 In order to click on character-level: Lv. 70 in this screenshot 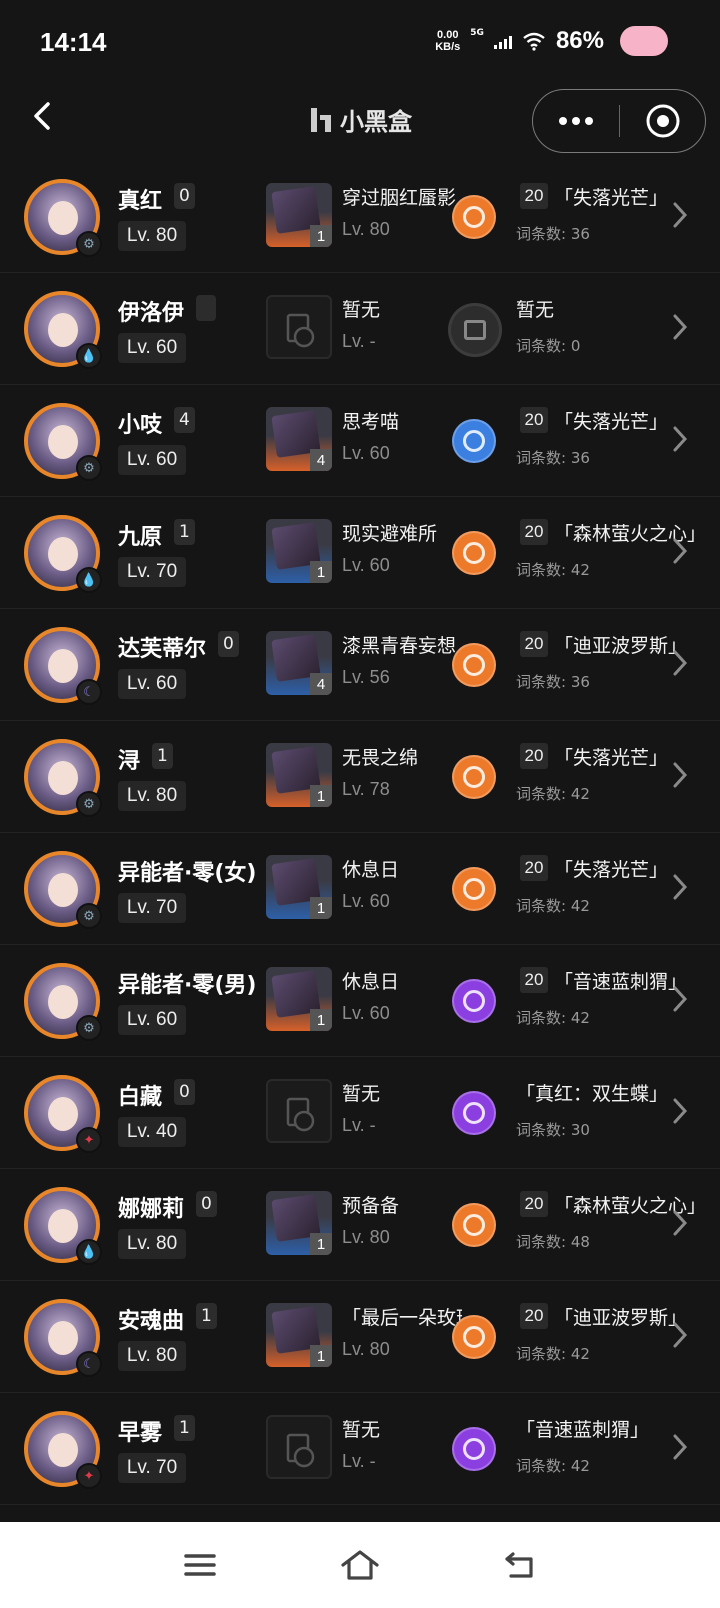, I will do `click(152, 908)`.